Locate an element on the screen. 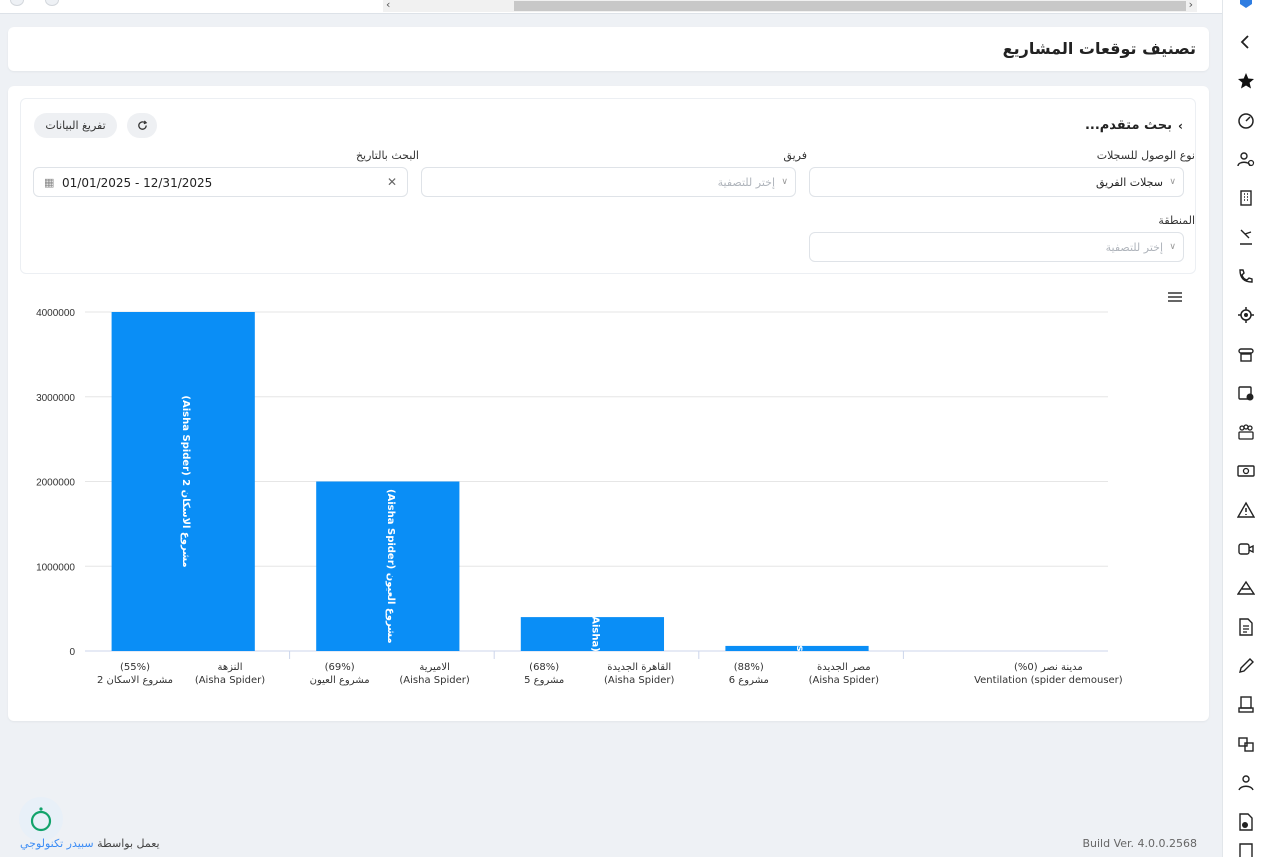  team-label: فريق is located at coordinates (795, 155).